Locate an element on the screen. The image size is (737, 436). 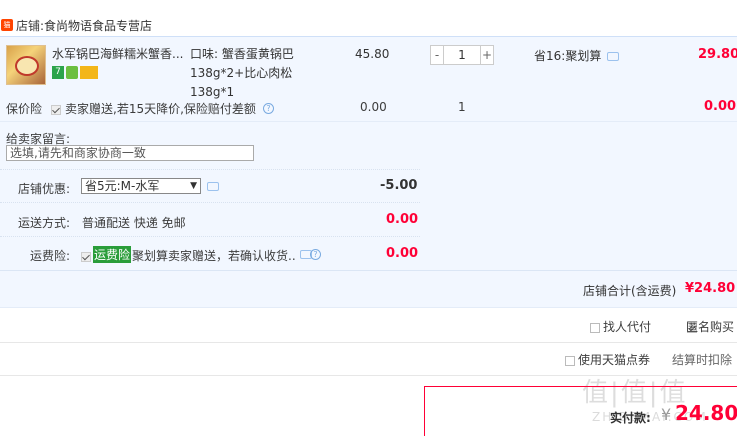
shop-header: 猫 店铺: 食尚物语食品专营店 is located at coordinates (368, 25).